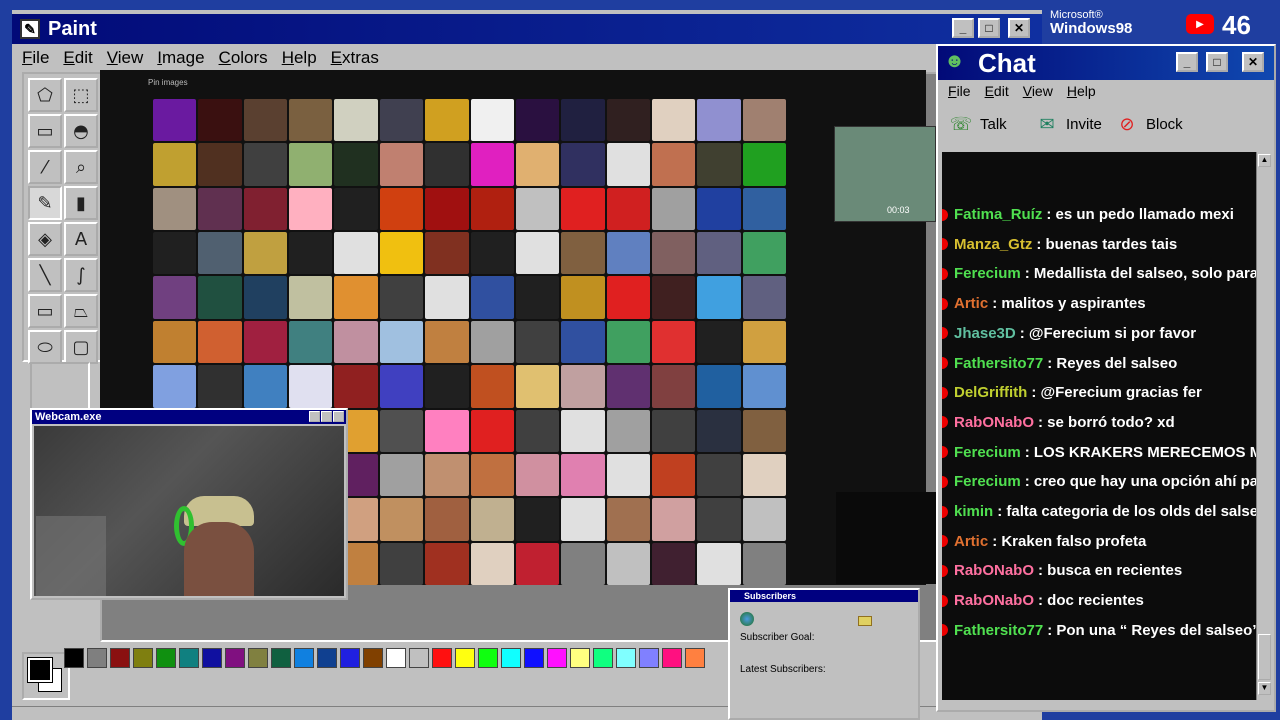  I want to click on polygon-icon: ⏢, so click(81, 311).